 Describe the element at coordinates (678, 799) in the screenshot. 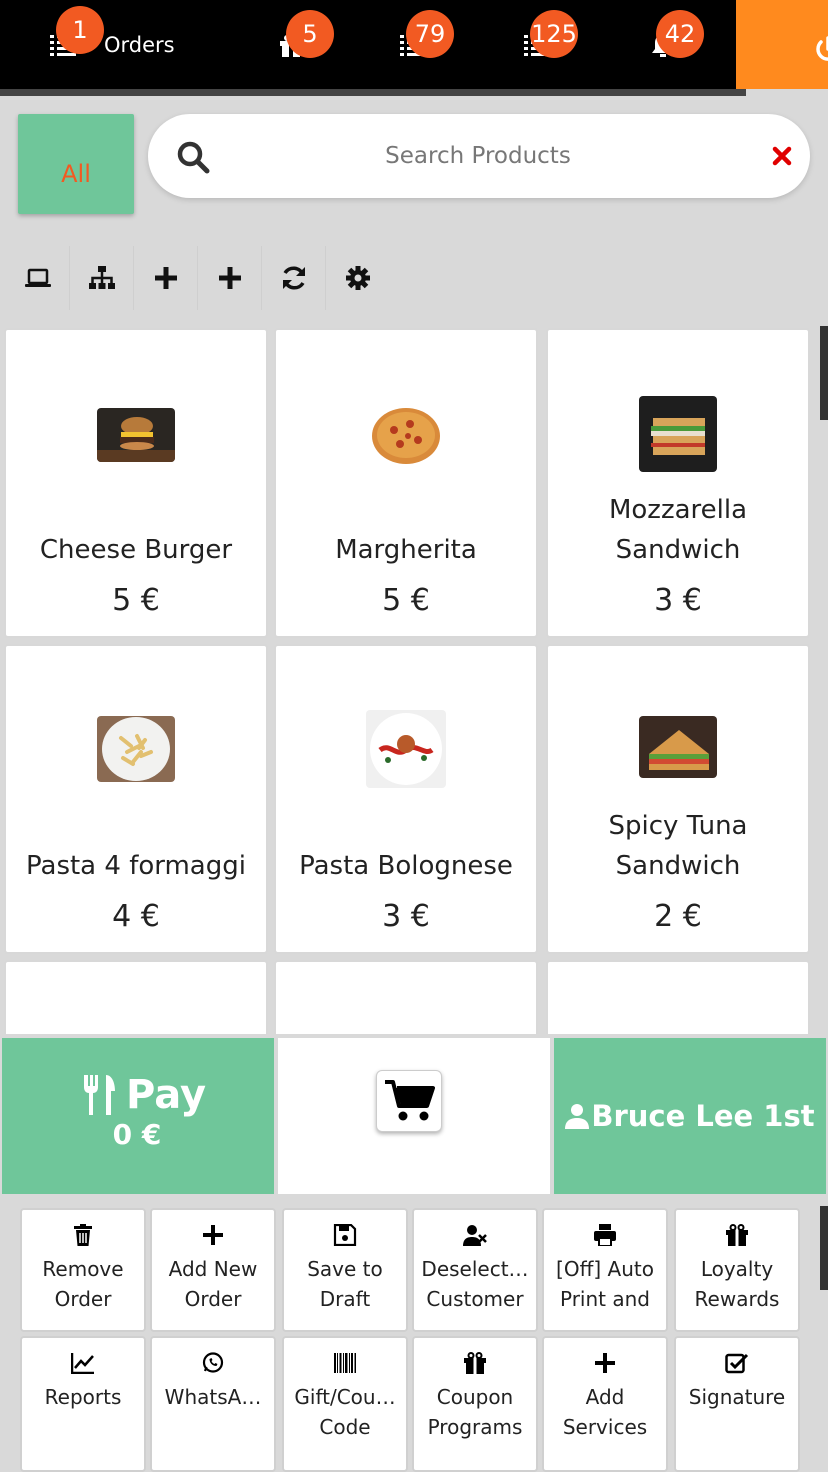

I see `product-card-spicy-tuna-sandwich: Spicy Tuna Sandwich 2 €` at that location.